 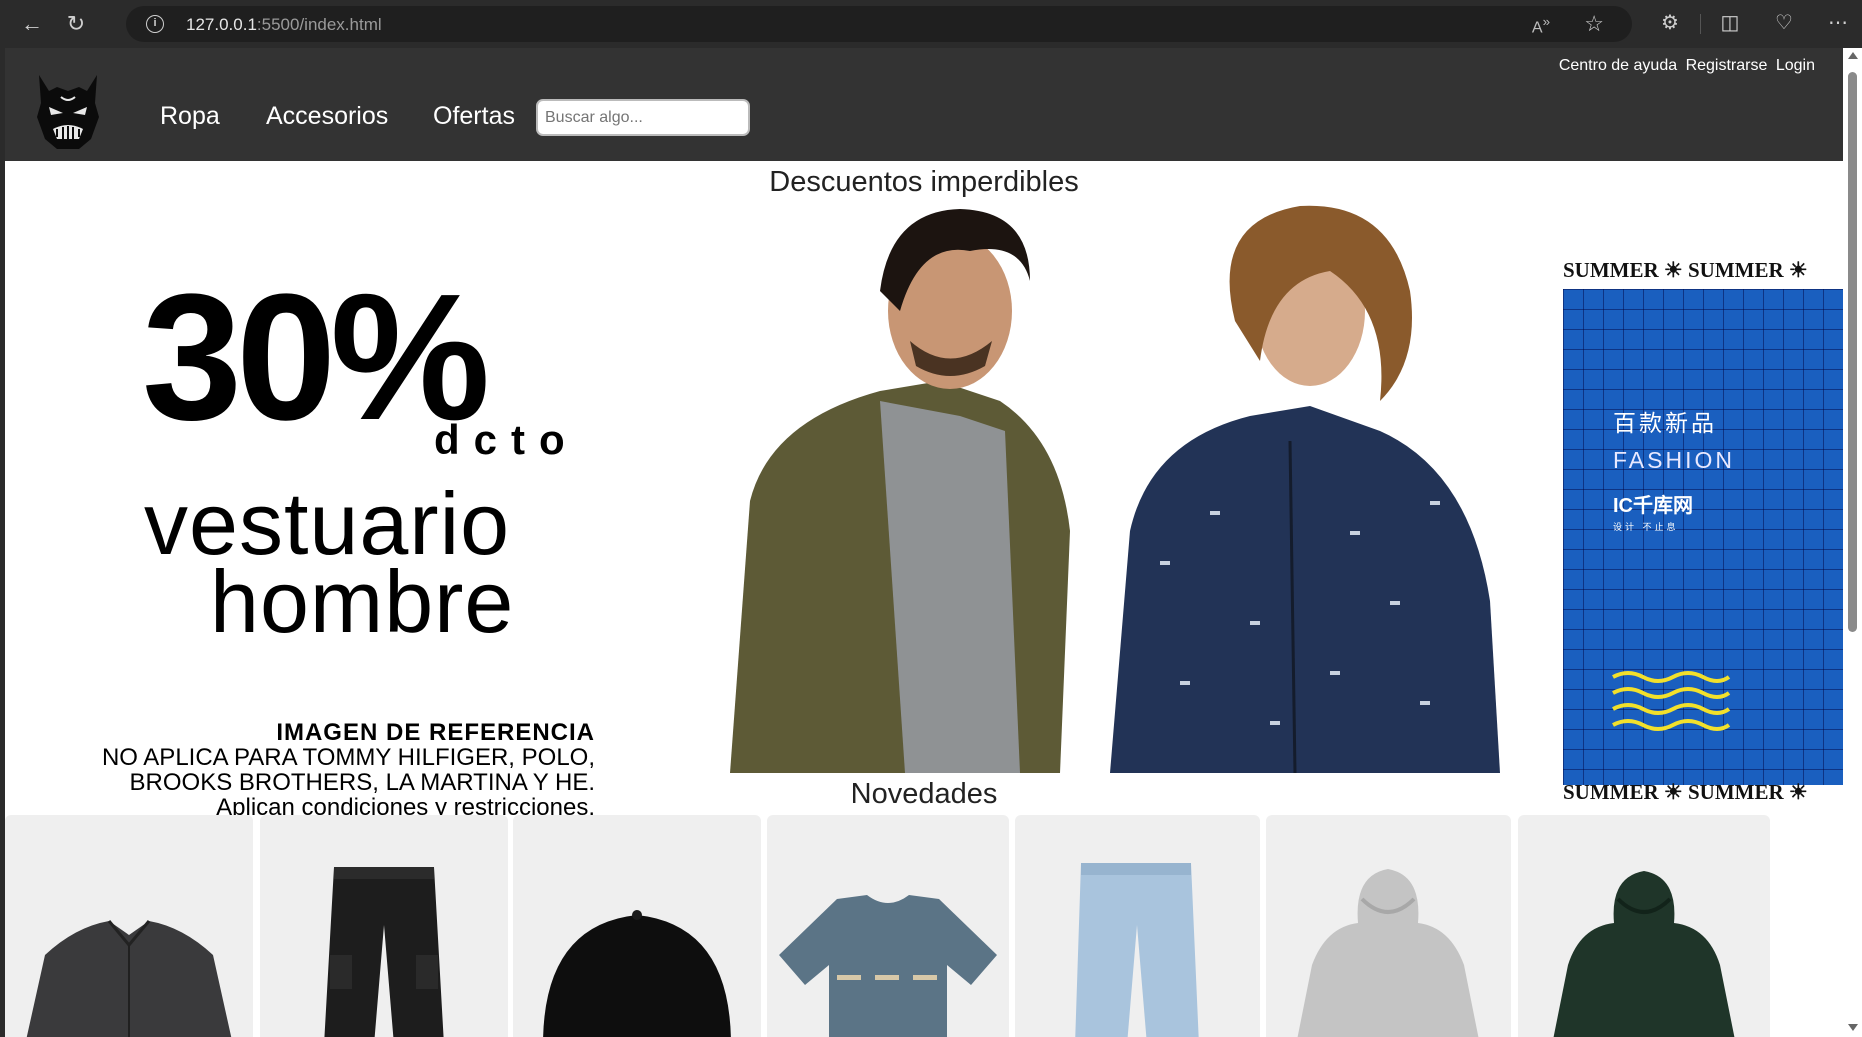 I want to click on scroll-down-icon, so click(x=1853, y=1027).